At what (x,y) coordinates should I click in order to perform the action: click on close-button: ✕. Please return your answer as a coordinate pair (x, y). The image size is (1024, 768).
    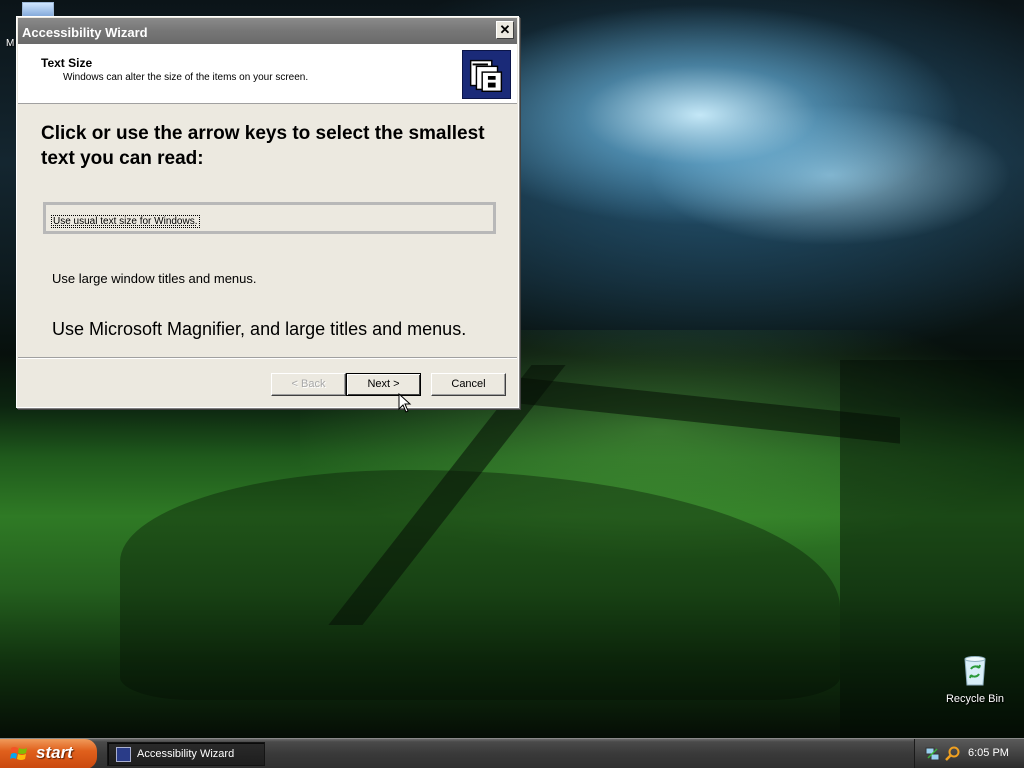
    Looking at the image, I should click on (505, 30).